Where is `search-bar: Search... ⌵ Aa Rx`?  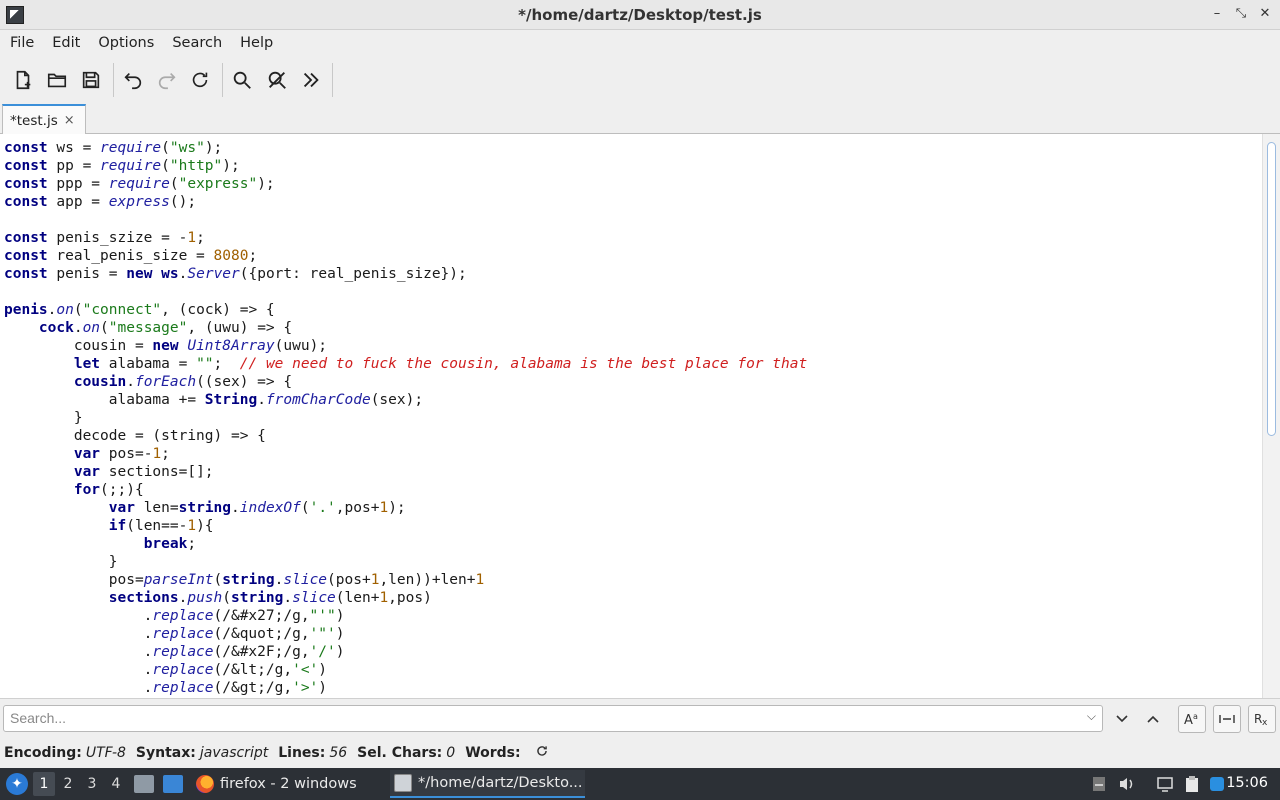
search-bar: Search... ⌵ Aa Rx is located at coordinates (640, 718).